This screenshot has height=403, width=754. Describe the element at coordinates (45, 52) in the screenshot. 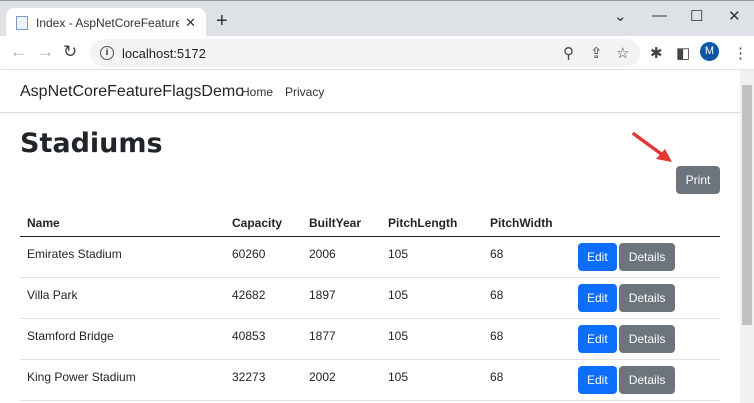

I see `forward-icon: →` at that location.